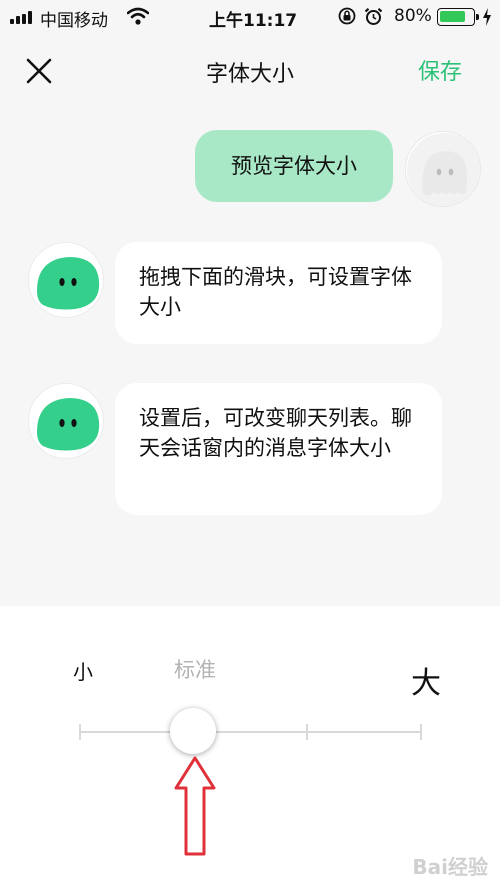 The height and width of the screenshot is (888, 500). I want to click on alarm-icon, so click(373, 16).